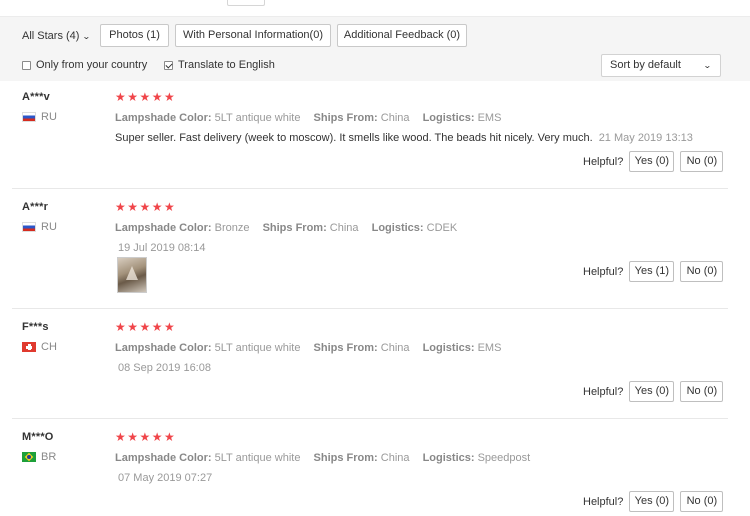 The image size is (750, 516). Describe the element at coordinates (402, 35) in the screenshot. I see `additional-feedback-filter-button: Additional Feedback (0)` at that location.